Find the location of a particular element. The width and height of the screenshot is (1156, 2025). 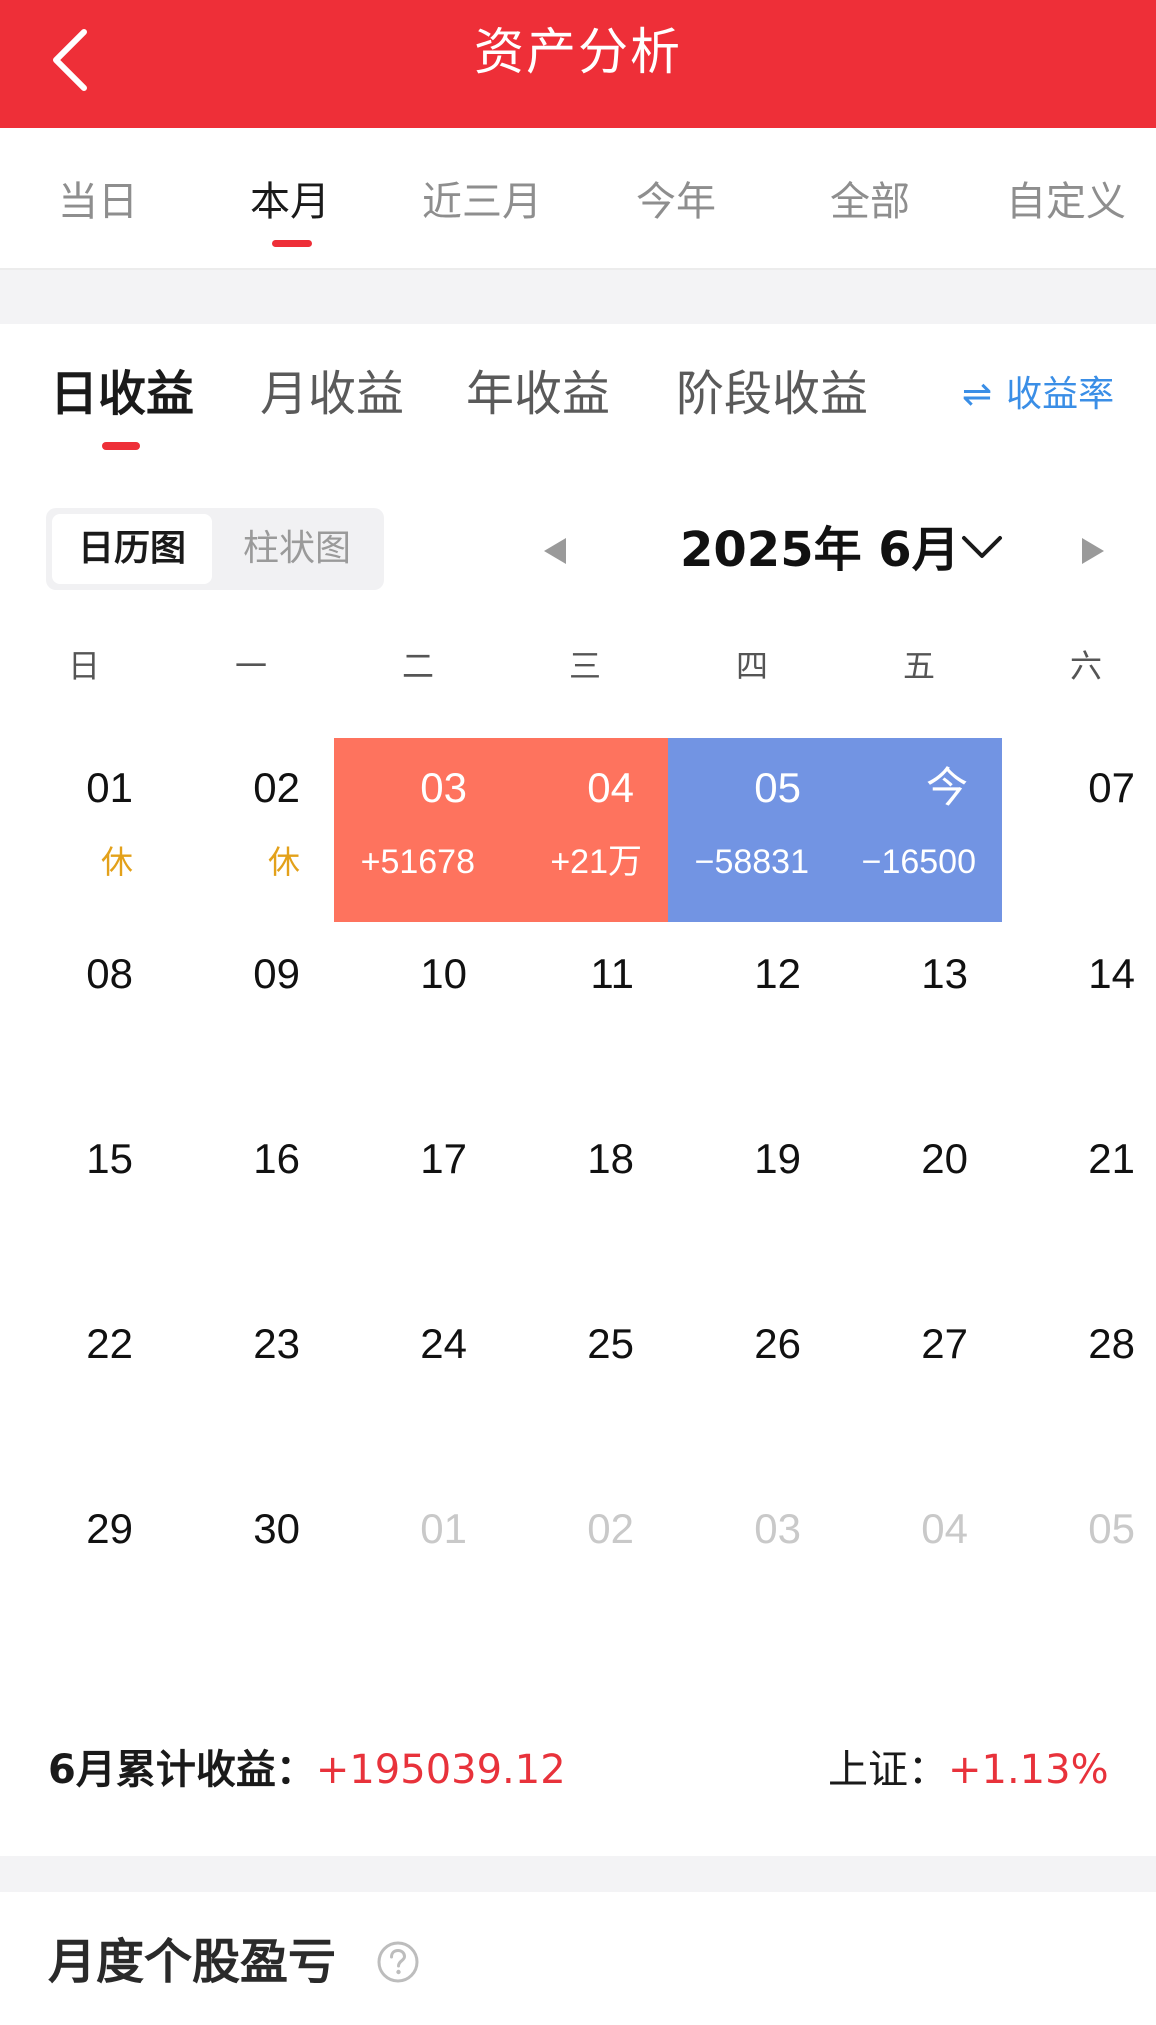

calendar-day-cell: 20 is located at coordinates (918, 1201).